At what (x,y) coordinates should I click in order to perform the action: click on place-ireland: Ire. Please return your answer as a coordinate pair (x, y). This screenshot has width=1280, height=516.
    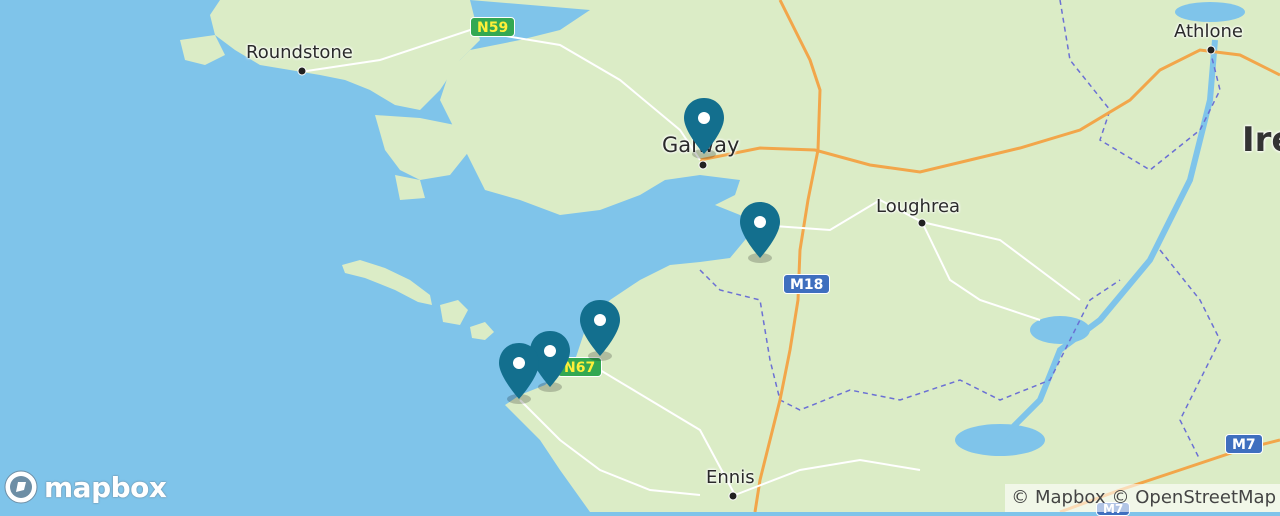
    Looking at the image, I should click on (1261, 140).